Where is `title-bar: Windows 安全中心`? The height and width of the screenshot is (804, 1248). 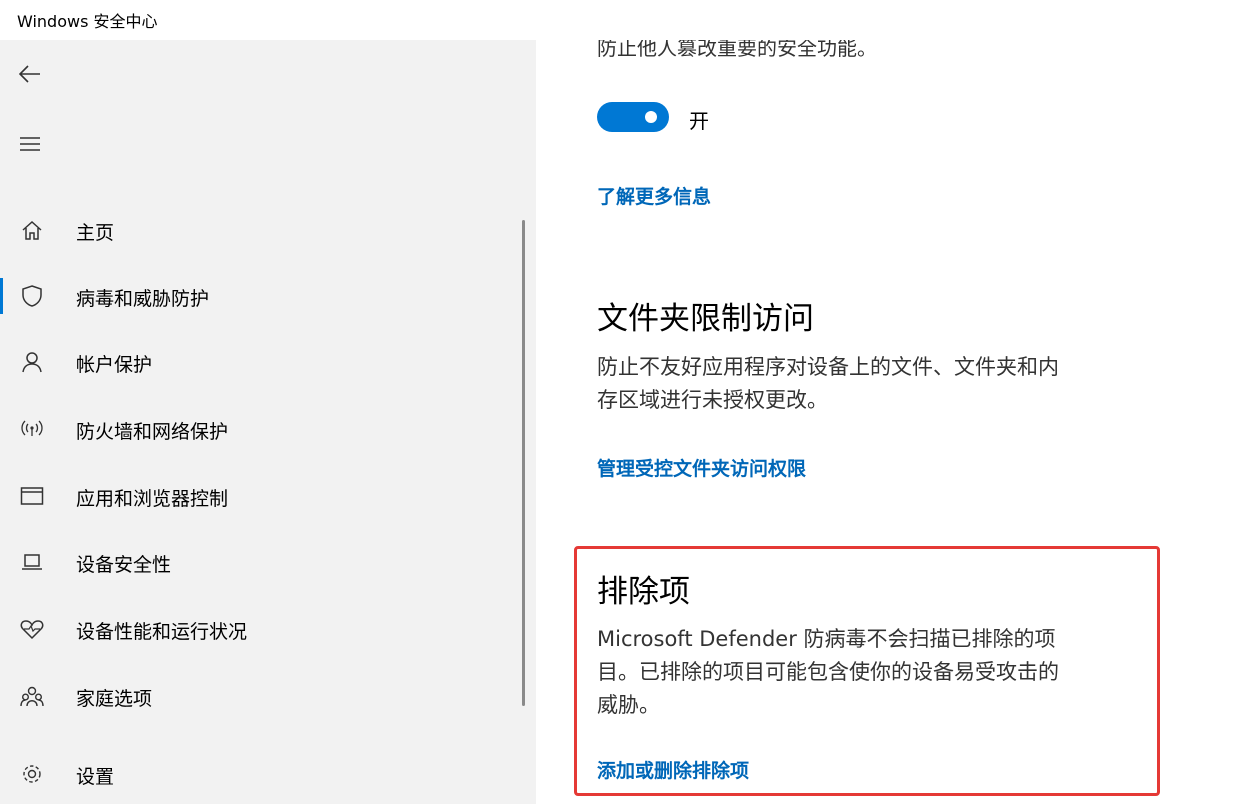
title-bar: Windows 安全中心 is located at coordinates (624, 20).